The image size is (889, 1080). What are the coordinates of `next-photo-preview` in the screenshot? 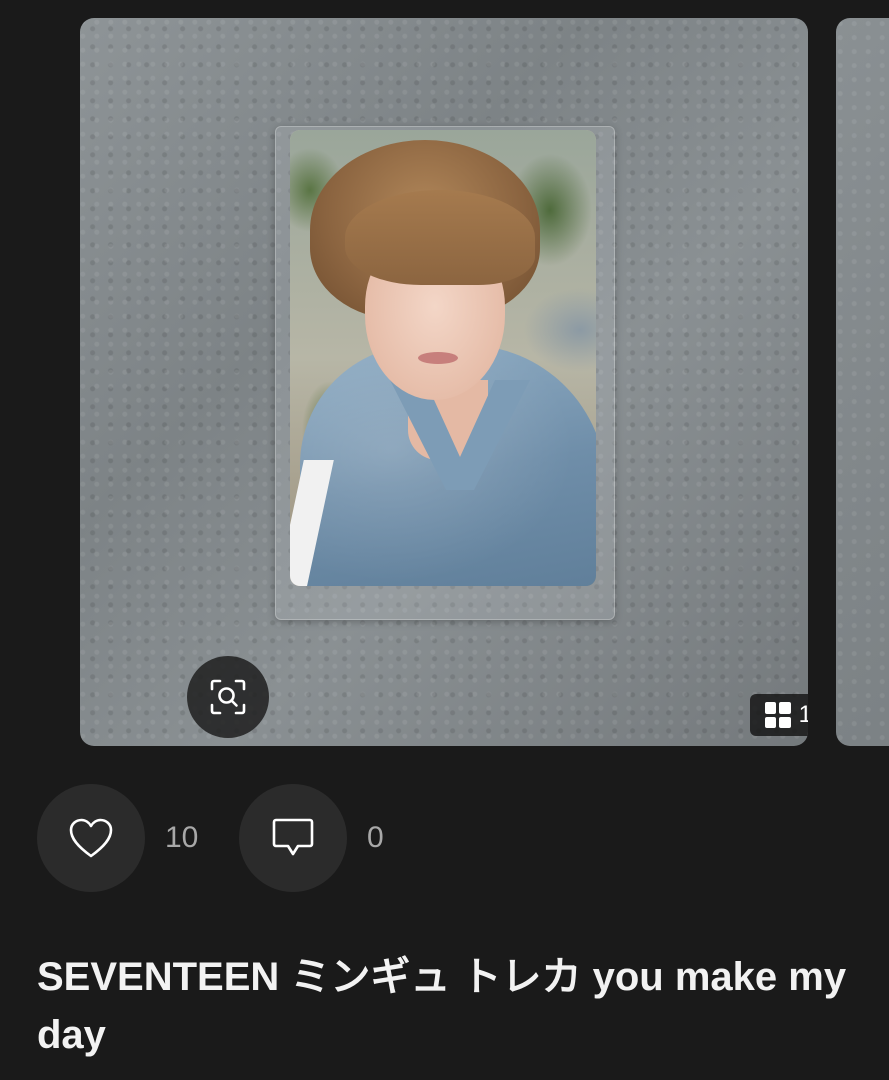 It's located at (862, 382).